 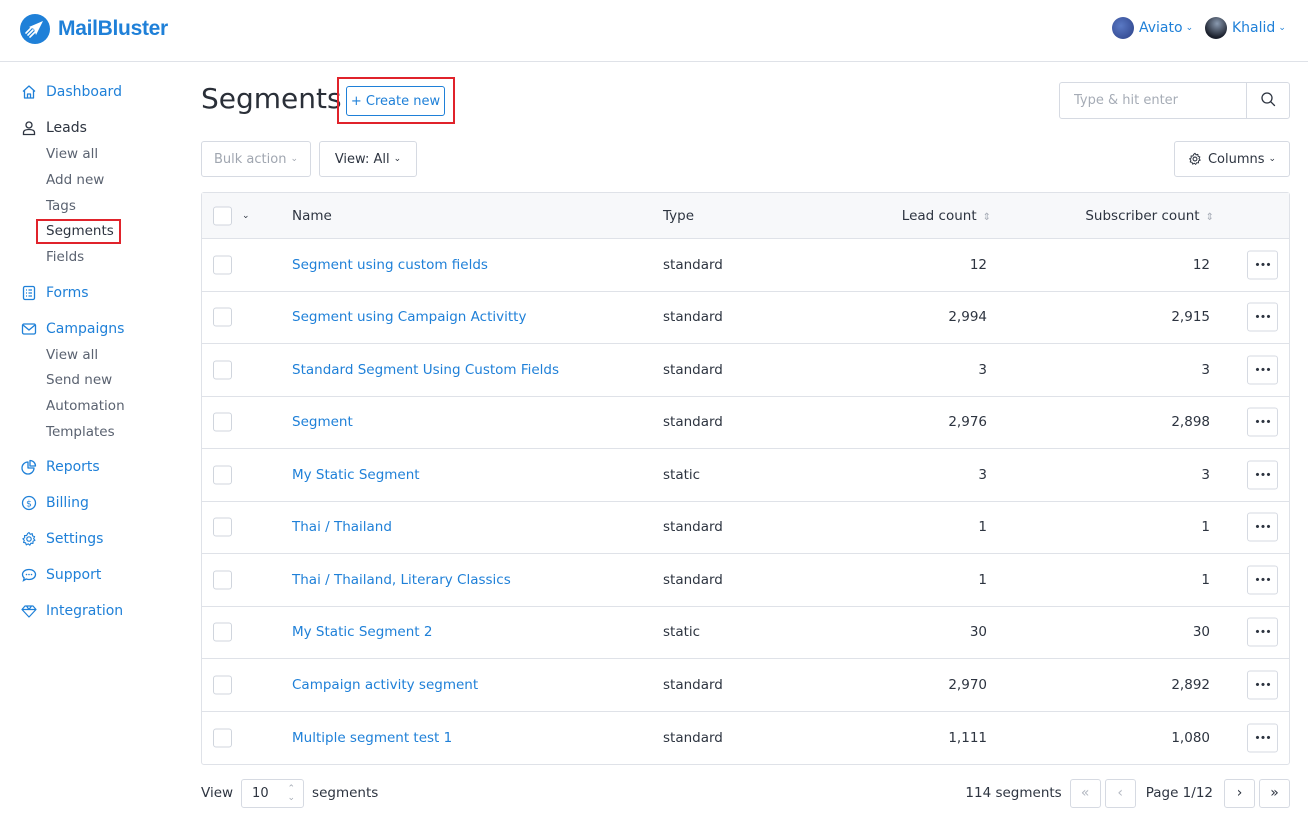 What do you see at coordinates (372, 738) in the screenshot?
I see `segment-name-link: Multiple segment test 1` at bounding box center [372, 738].